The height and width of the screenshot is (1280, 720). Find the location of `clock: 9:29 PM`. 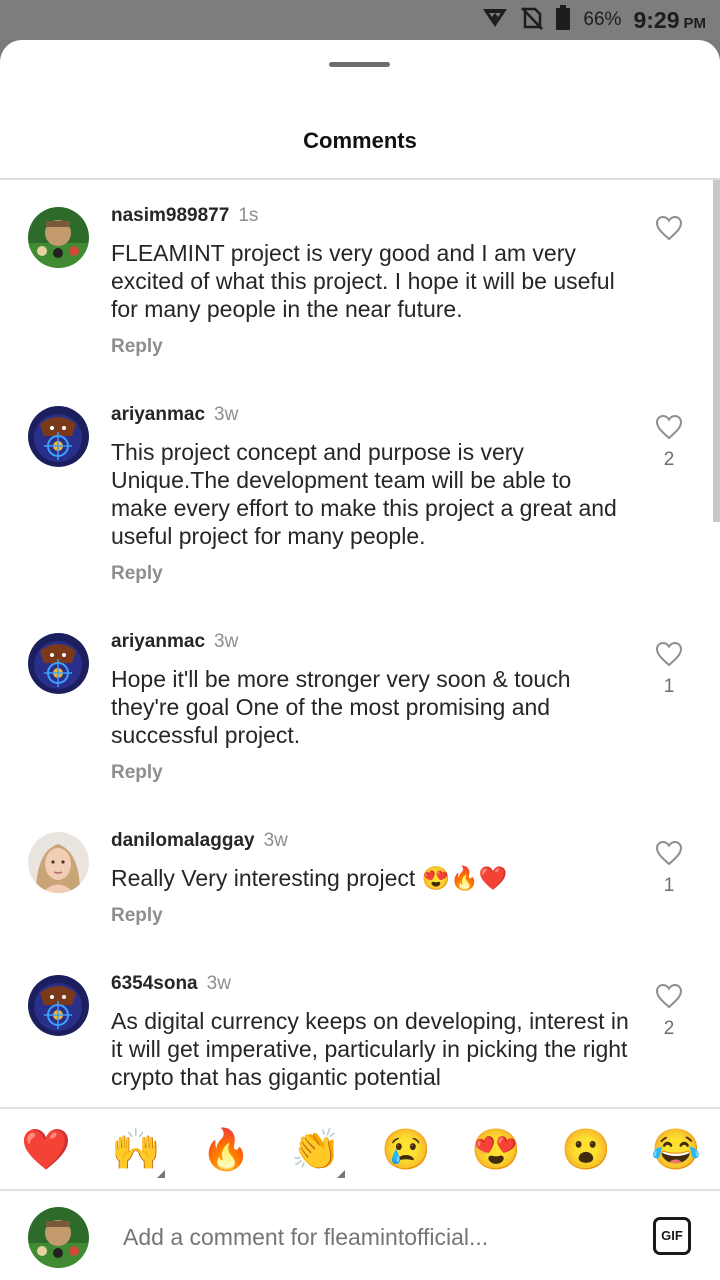

clock: 9:29 PM is located at coordinates (669, 20).